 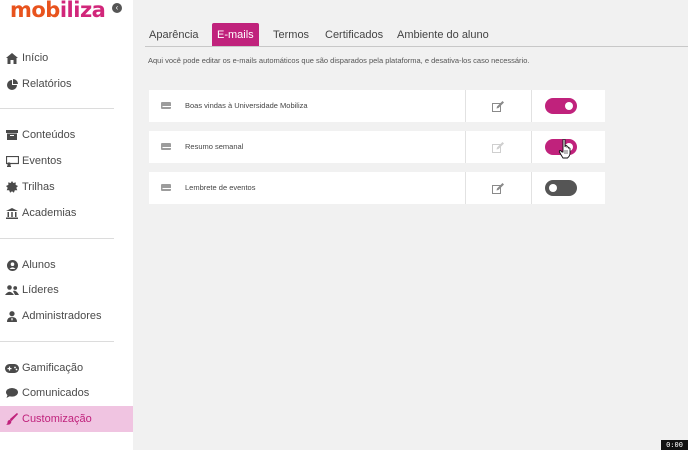 I want to click on institution-icon, so click(x=12, y=213).